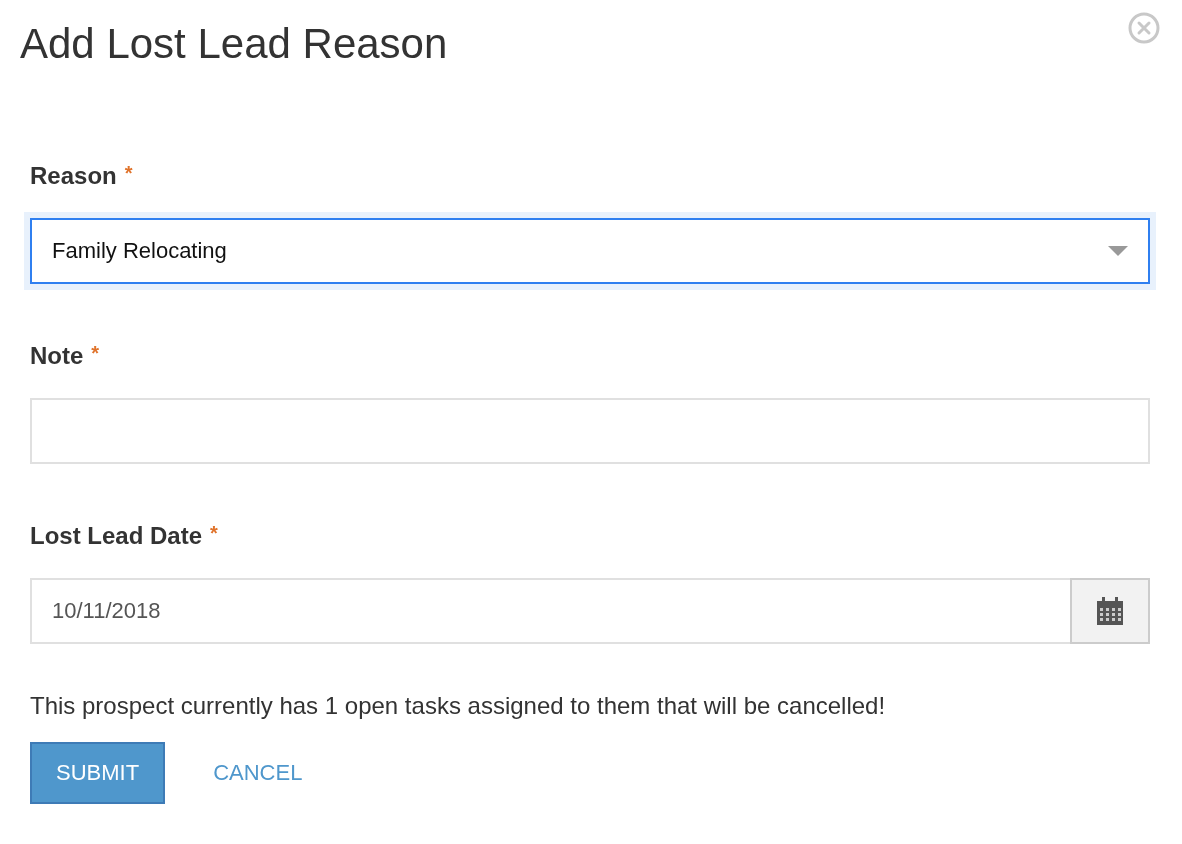  I want to click on field-label: Lost Lead Date, so click(116, 536).